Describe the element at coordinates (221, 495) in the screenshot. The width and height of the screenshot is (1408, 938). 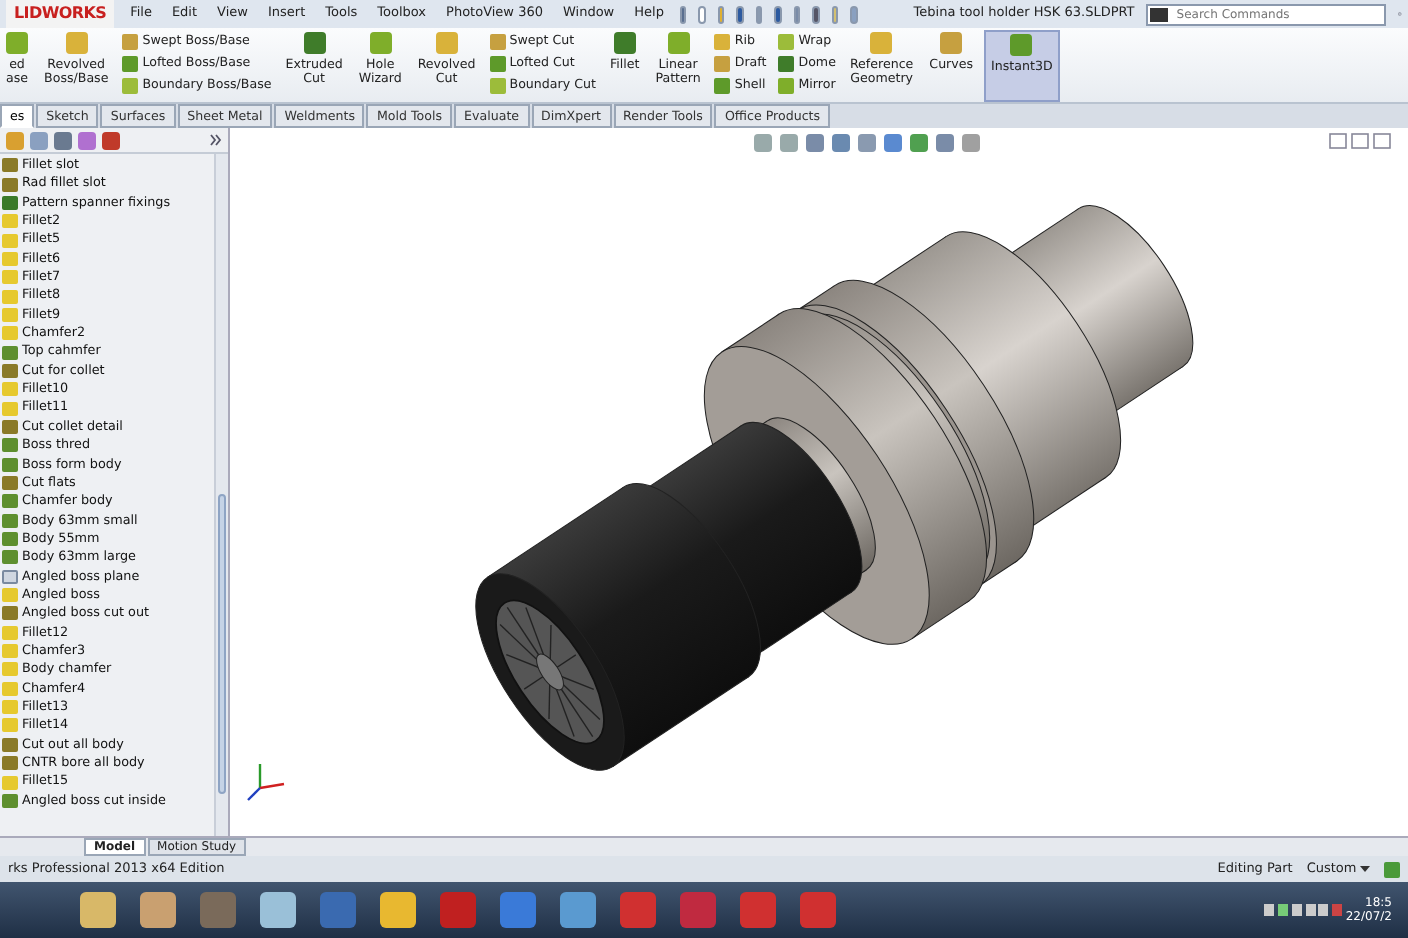
I see `scrollbar` at that location.